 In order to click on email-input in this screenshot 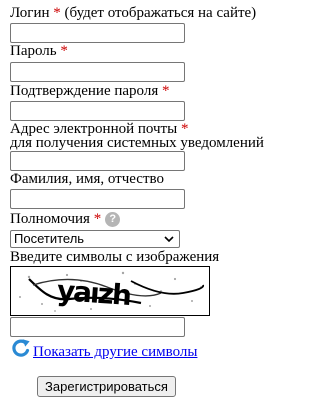, I will do `click(97, 161)`.